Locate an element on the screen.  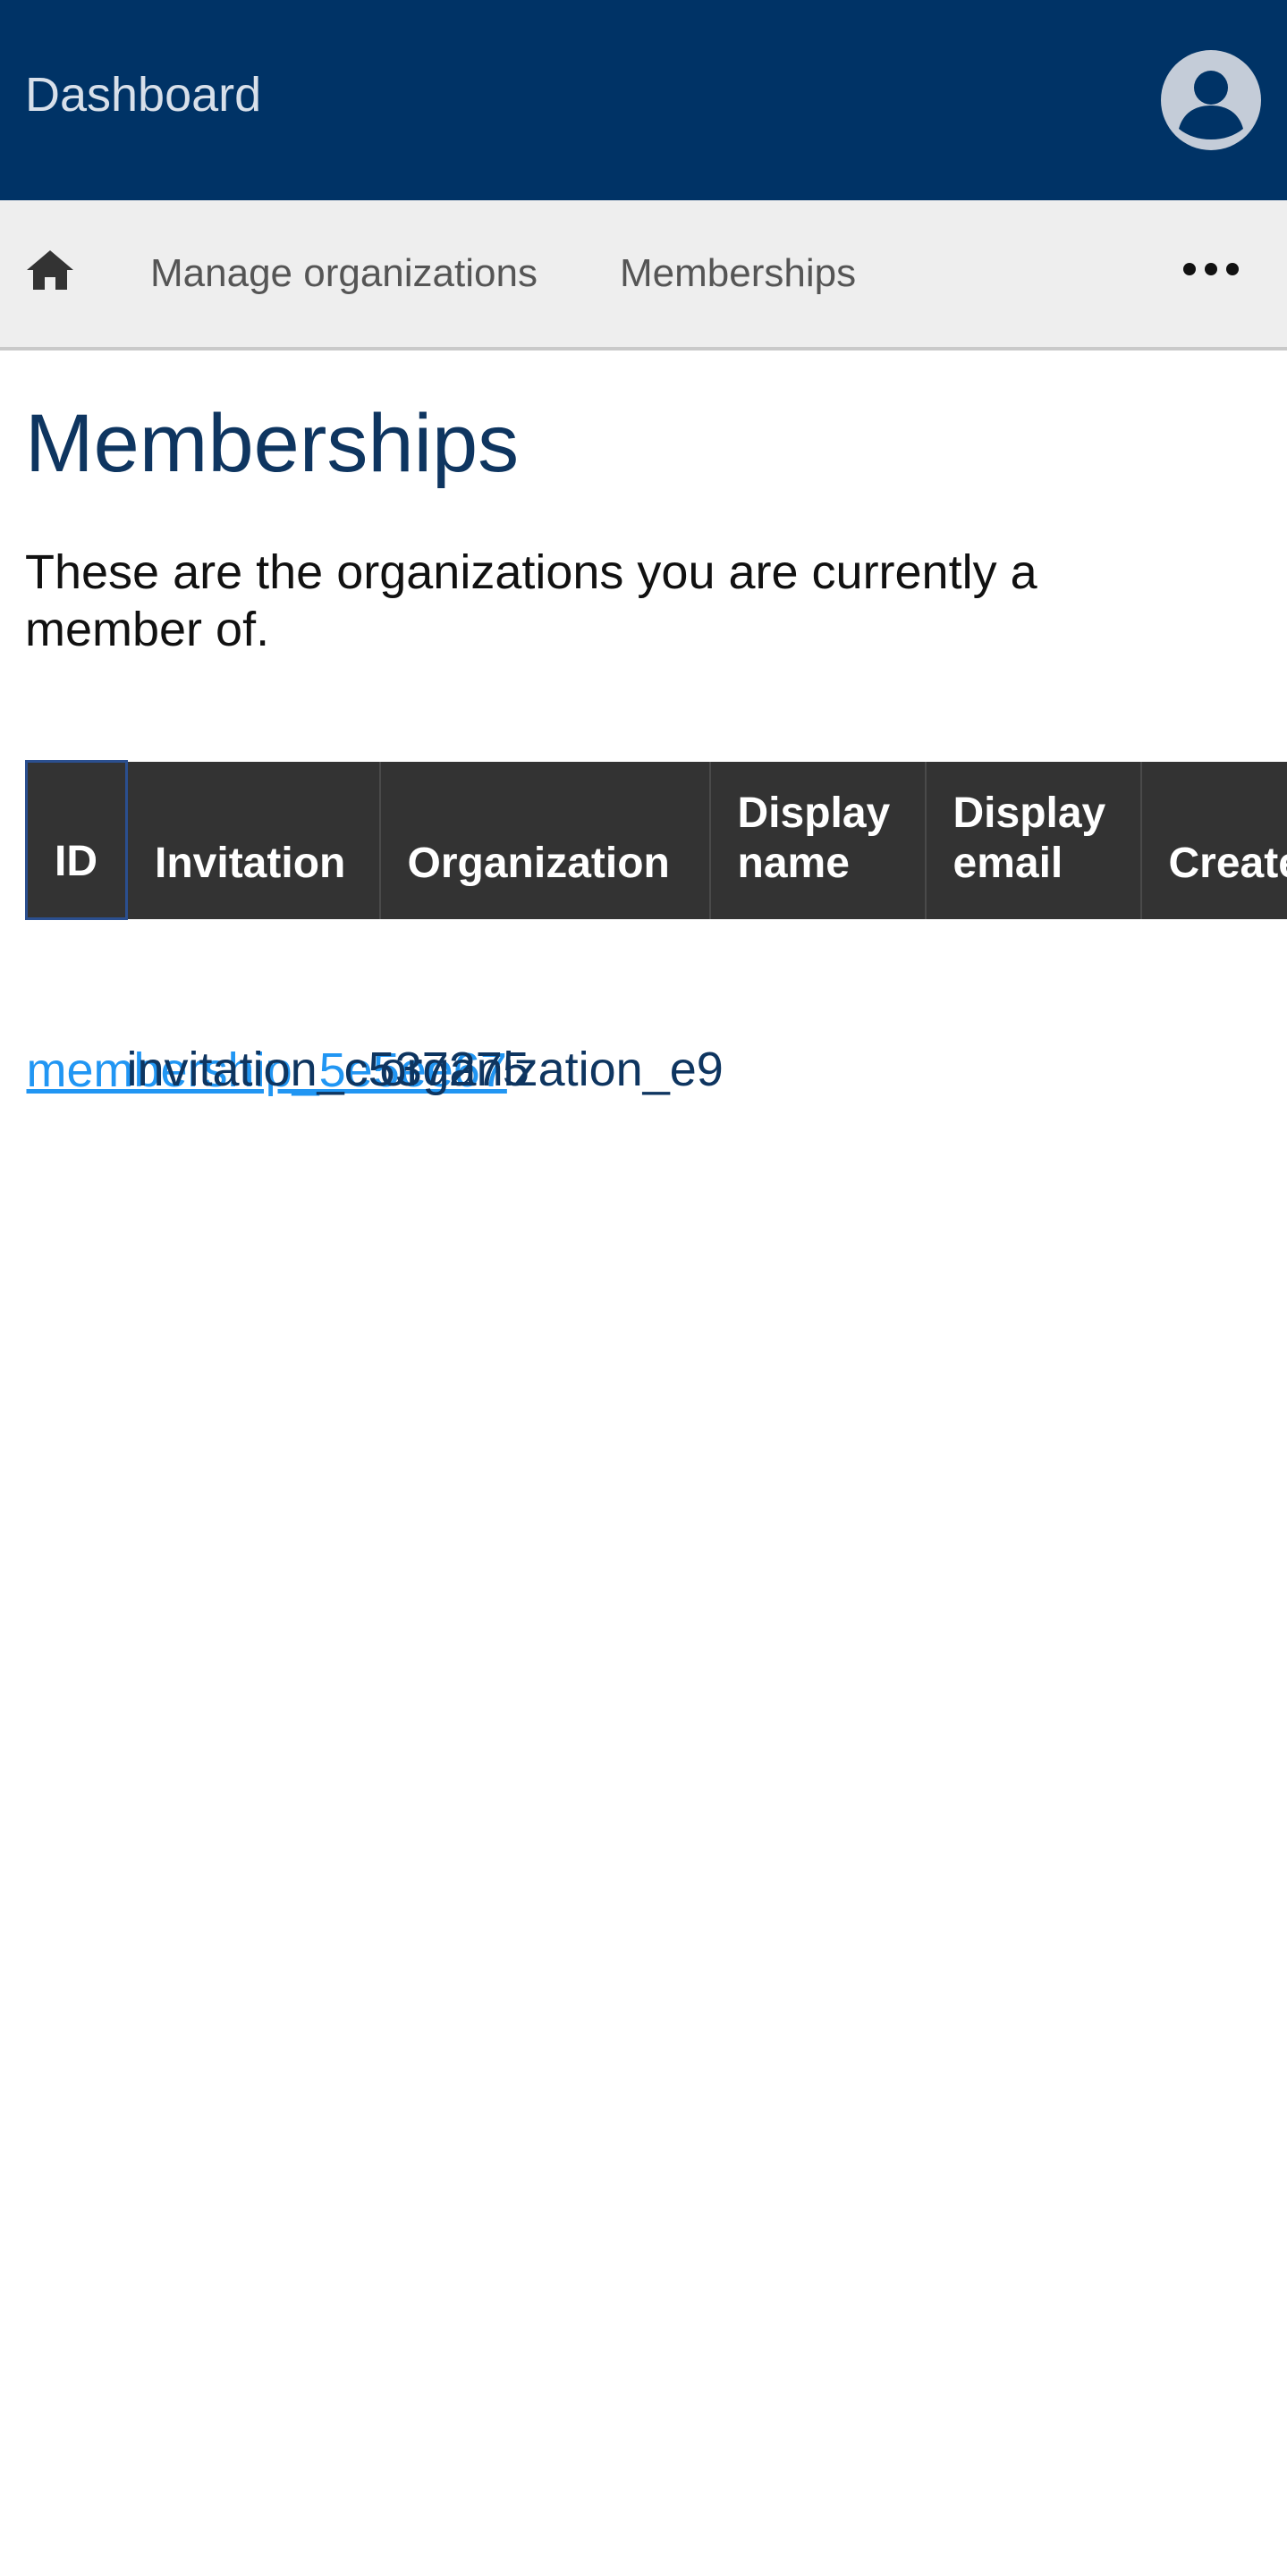
cell-created is located at coordinates (1214, 1009).